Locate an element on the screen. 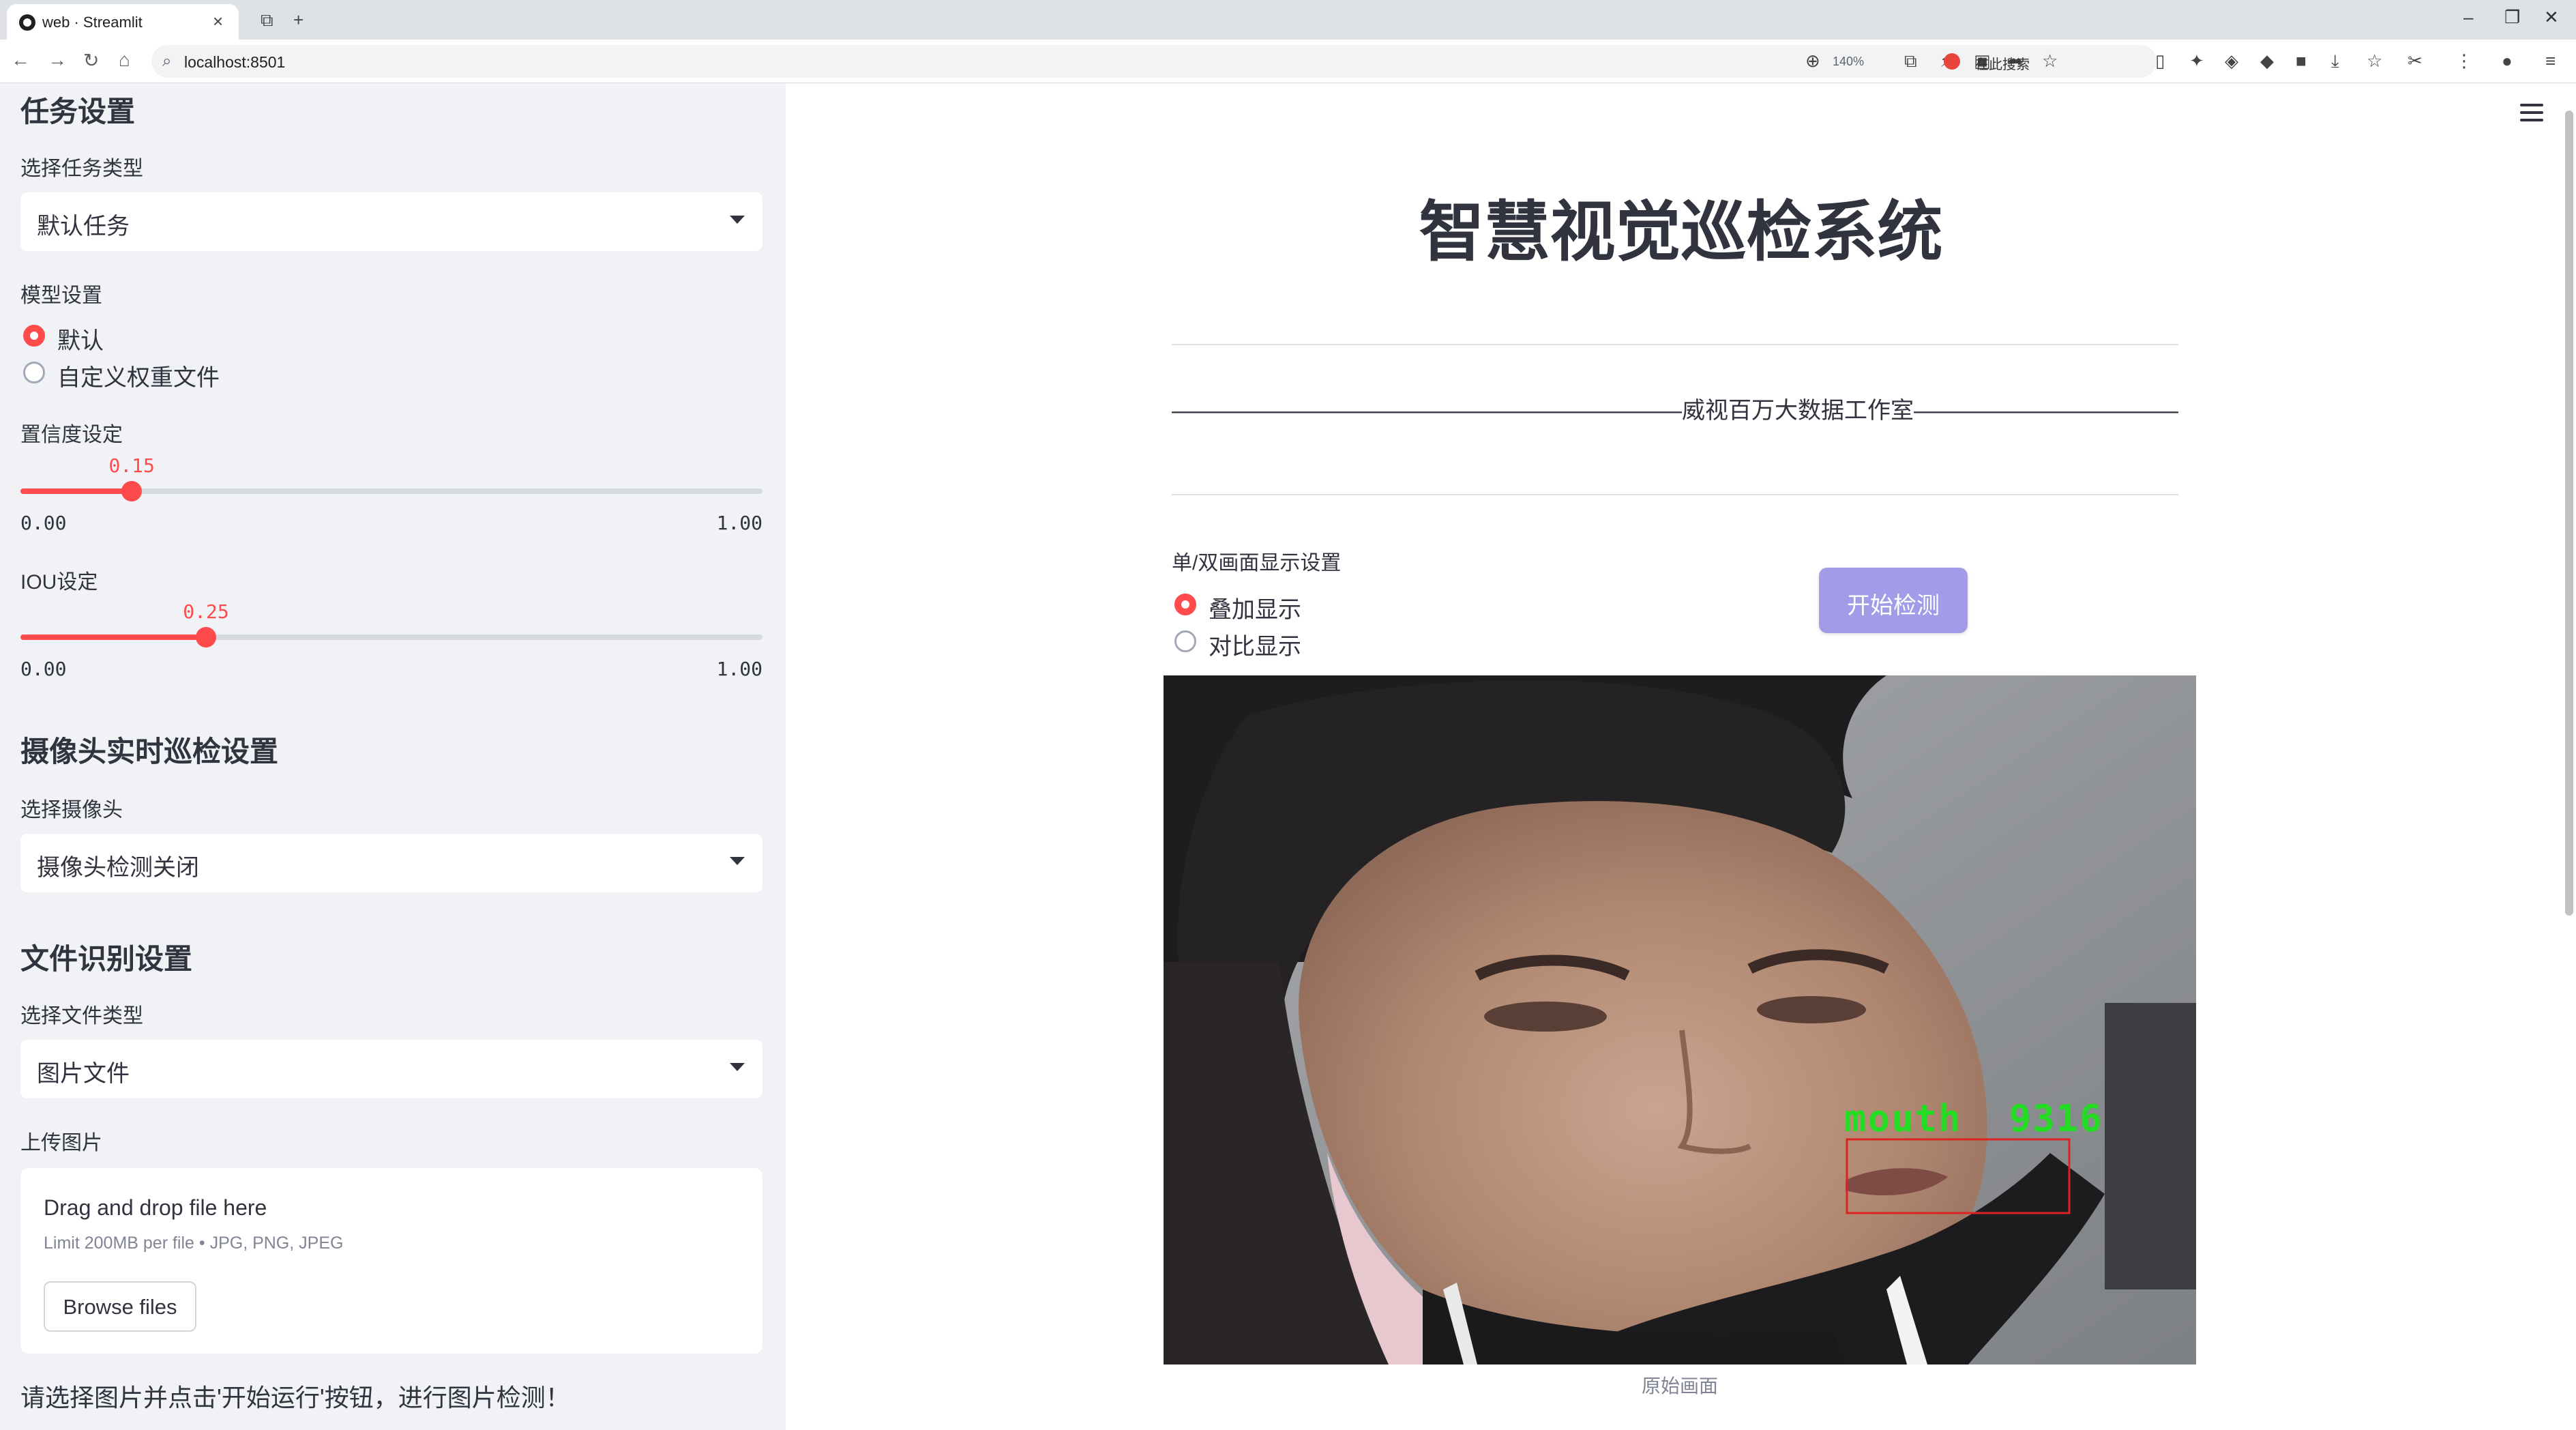 Image resolution: width=2576 pixels, height=1430 pixels. iou-value: 0.25 is located at coordinates (206, 612).